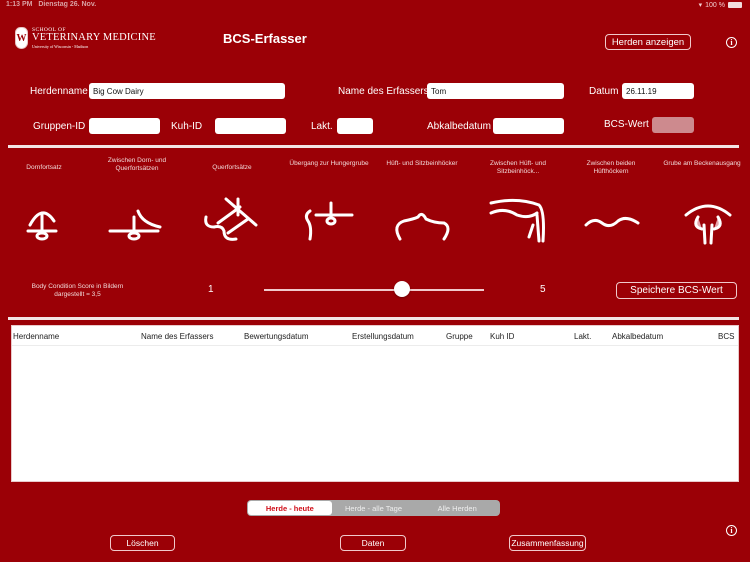 This screenshot has width=750, height=562. I want to click on body-part-label: Grube am Beckenausgang, so click(702, 163).